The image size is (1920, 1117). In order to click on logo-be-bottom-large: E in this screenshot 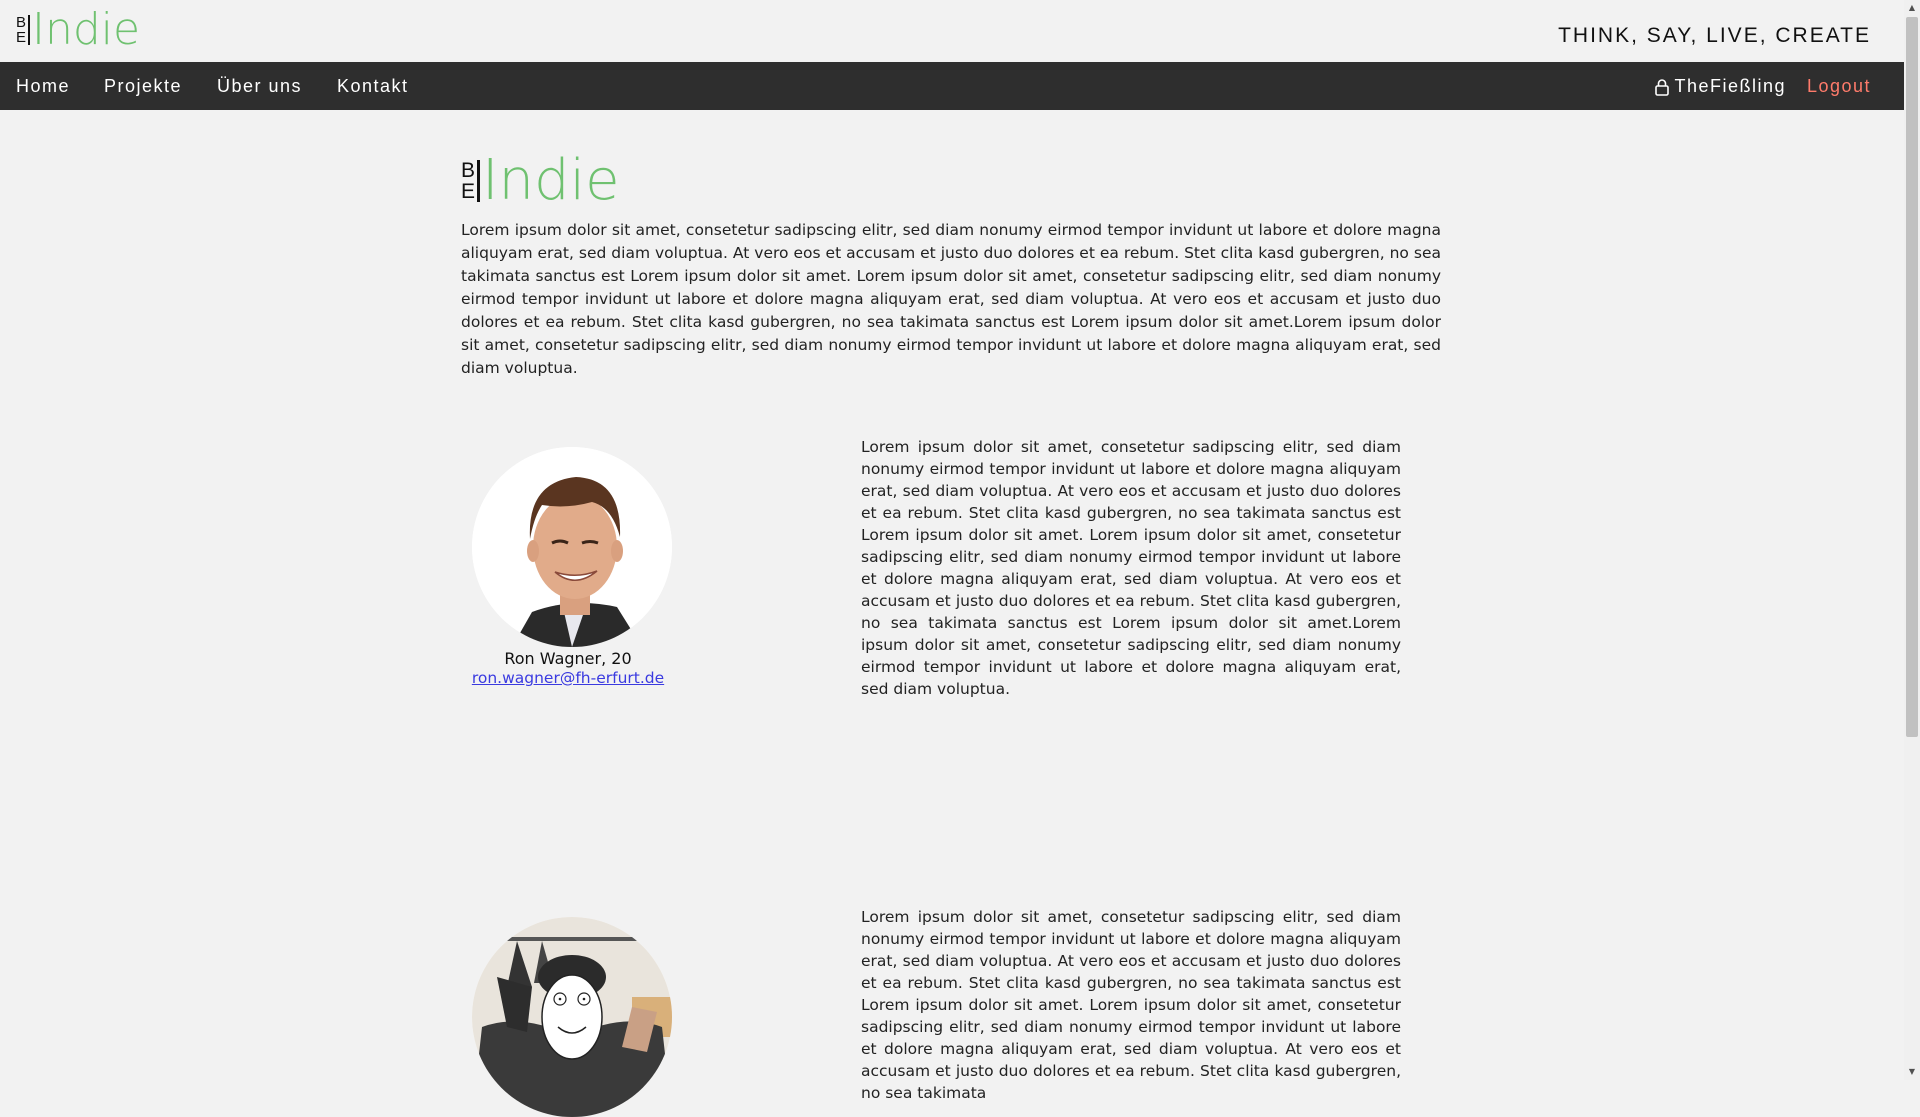, I will do `click(468, 191)`.